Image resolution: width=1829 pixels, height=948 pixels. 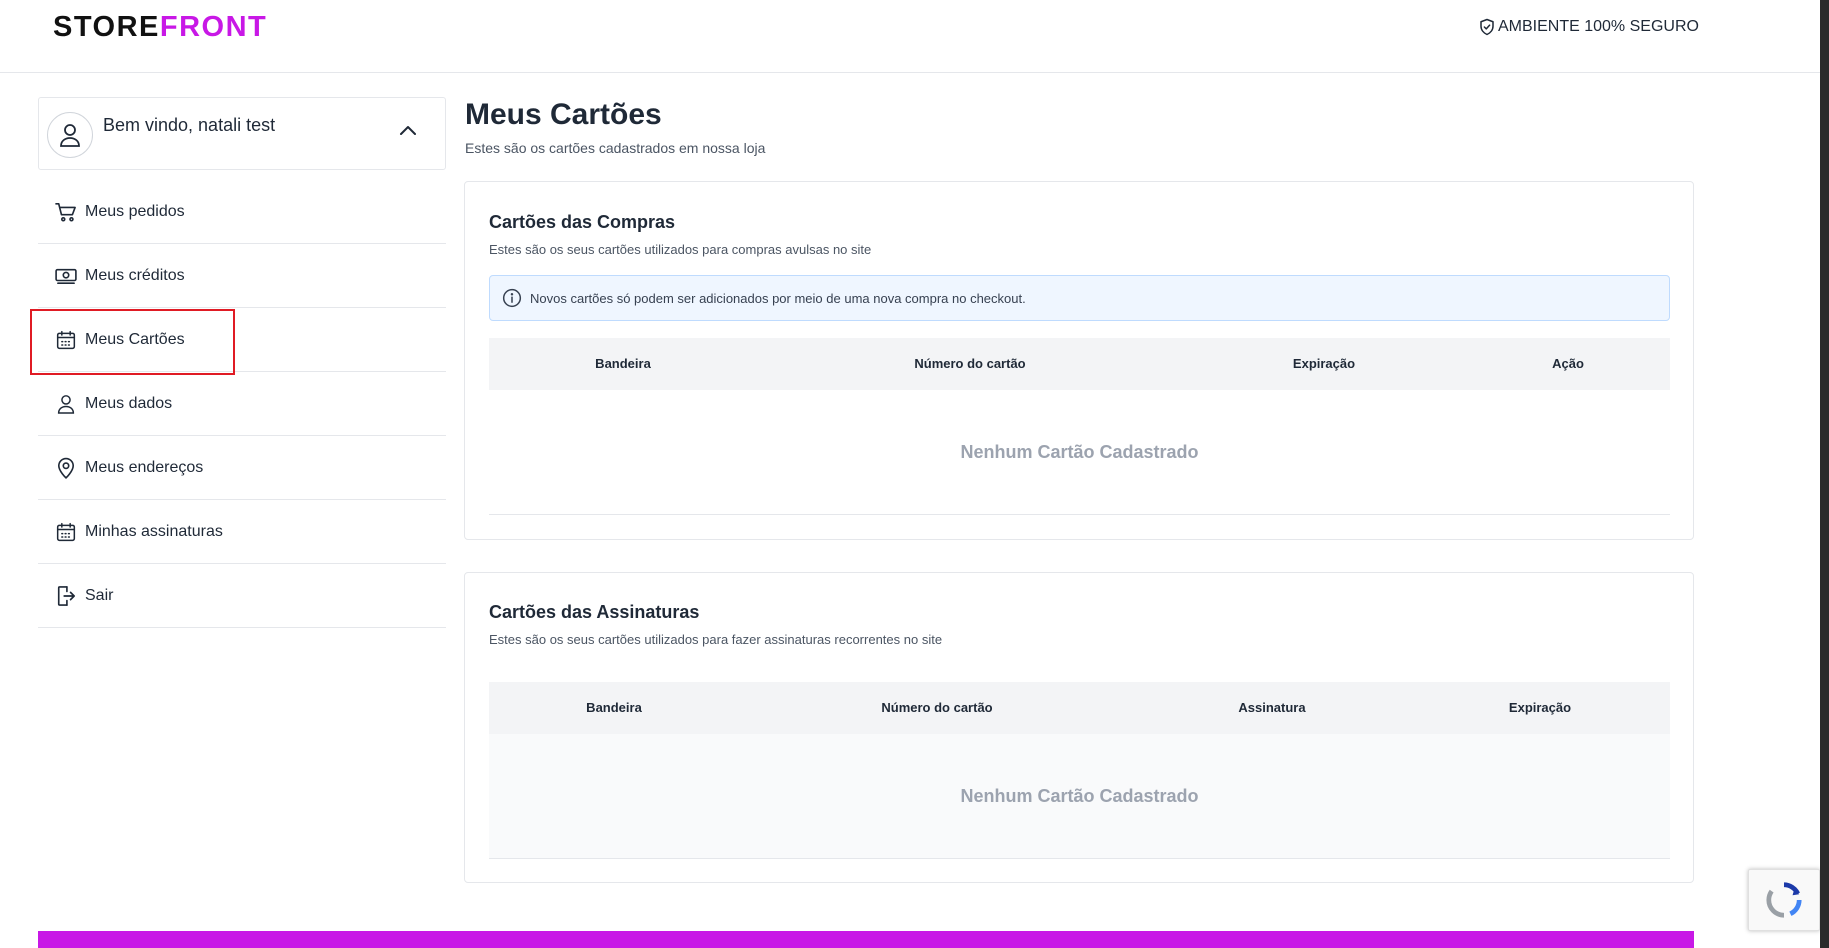 I want to click on section-title: Cartões das Assinaturas, so click(x=594, y=612).